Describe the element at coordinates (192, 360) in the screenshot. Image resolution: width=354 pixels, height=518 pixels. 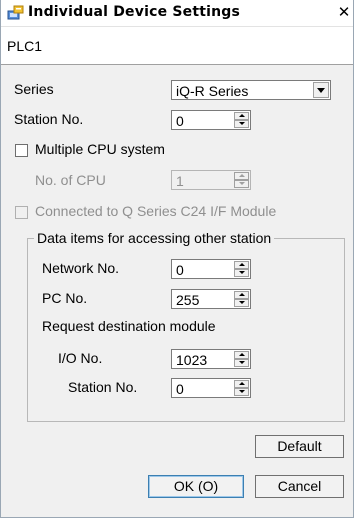
I see `io-value: 1023` at that location.